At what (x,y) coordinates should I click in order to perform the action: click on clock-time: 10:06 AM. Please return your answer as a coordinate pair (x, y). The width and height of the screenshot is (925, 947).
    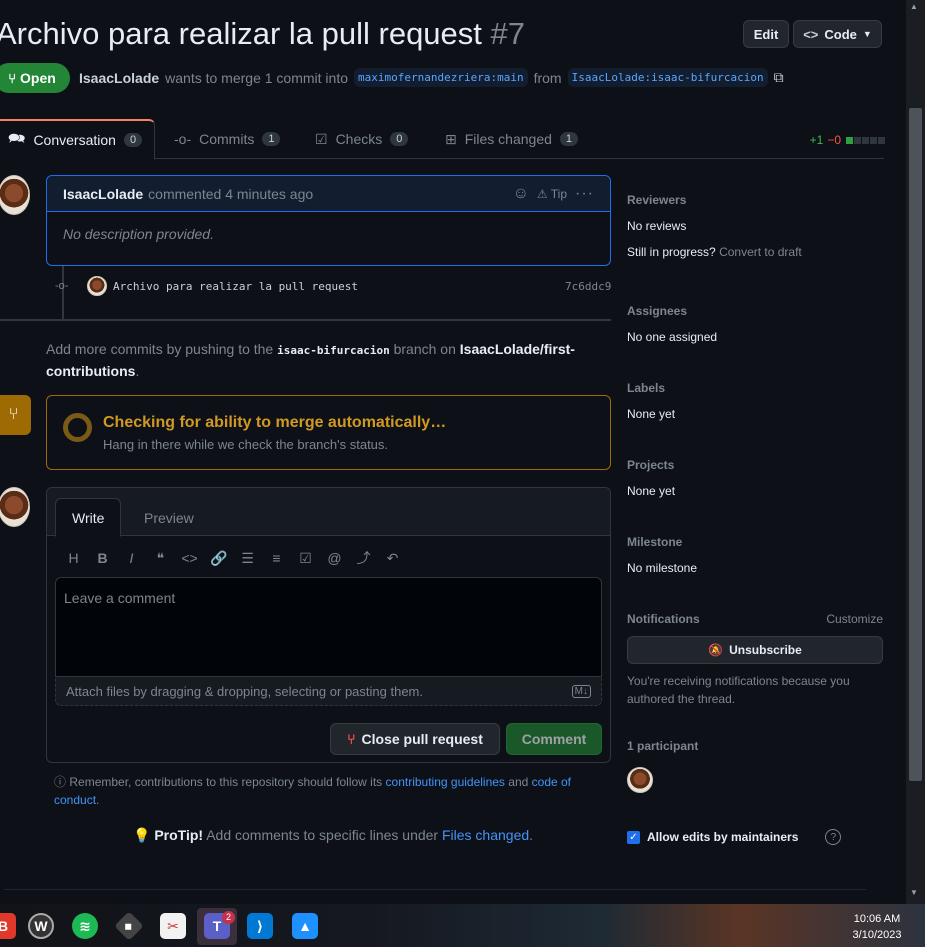
    Looking at the image, I should click on (877, 919).